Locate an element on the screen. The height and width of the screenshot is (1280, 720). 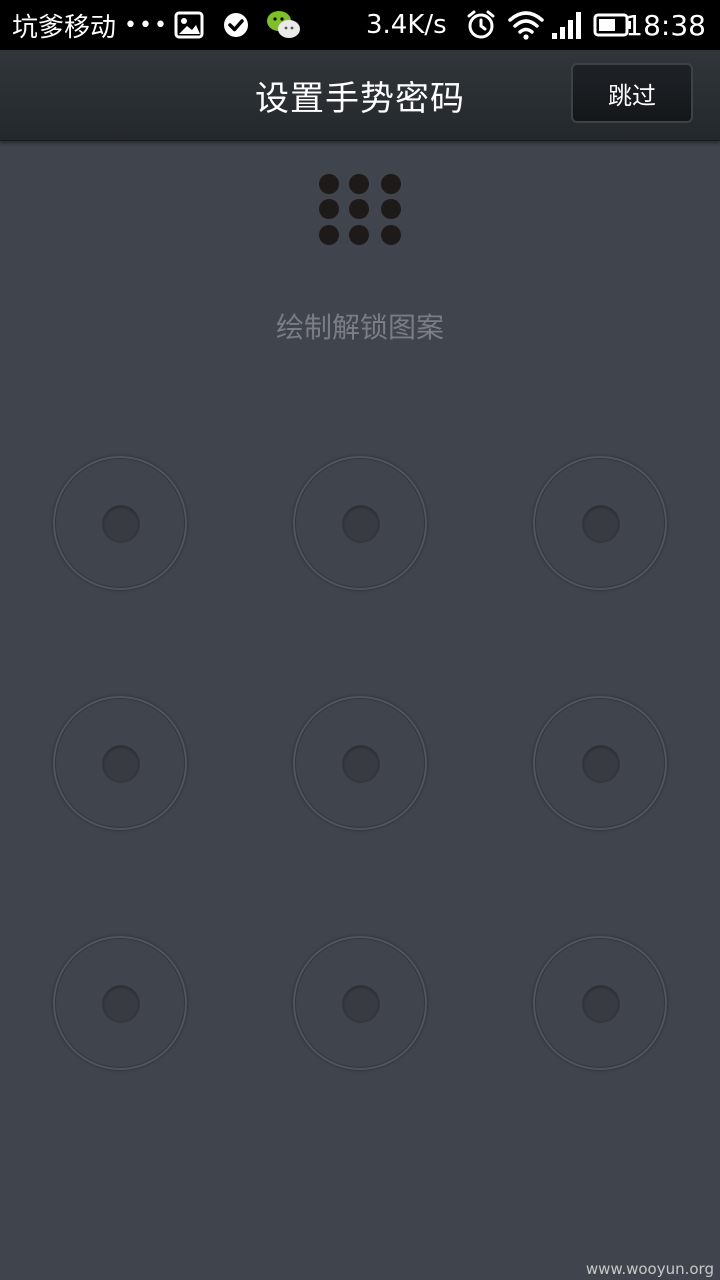
watermark: www.wooyun.org is located at coordinates (649, 1269).